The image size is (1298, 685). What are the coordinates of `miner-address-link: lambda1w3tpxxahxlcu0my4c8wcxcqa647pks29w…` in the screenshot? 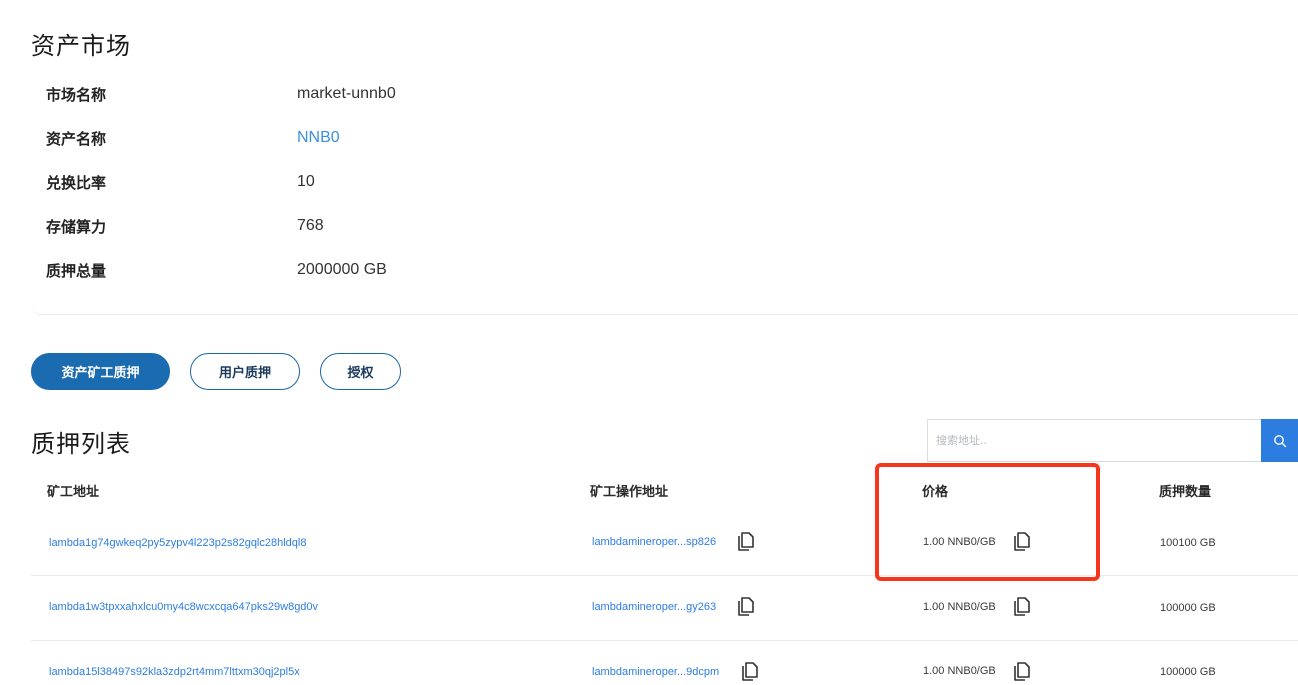 It's located at (183, 607).